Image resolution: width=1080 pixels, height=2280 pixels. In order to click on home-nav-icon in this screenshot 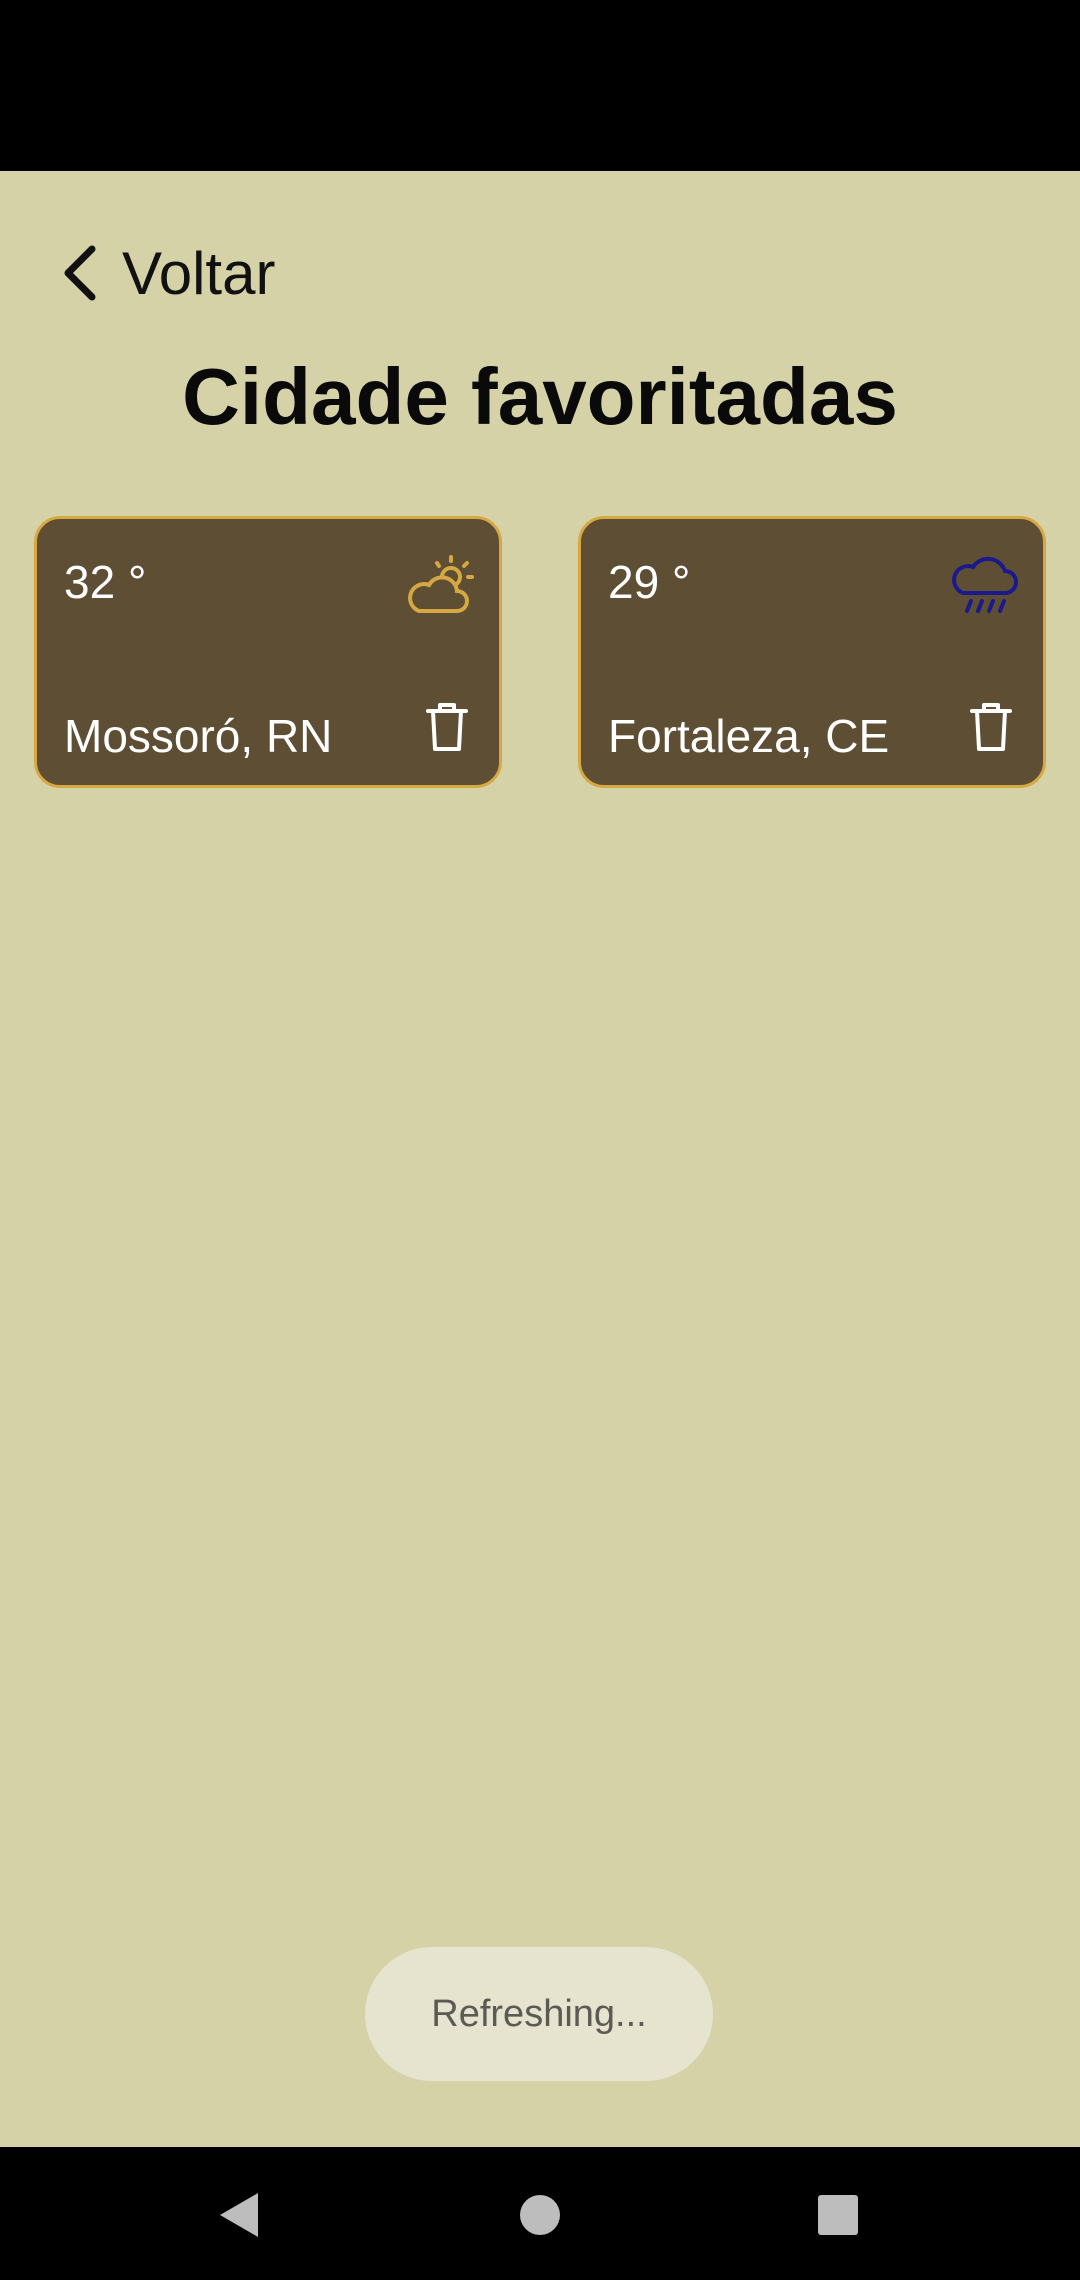, I will do `click(540, 2215)`.